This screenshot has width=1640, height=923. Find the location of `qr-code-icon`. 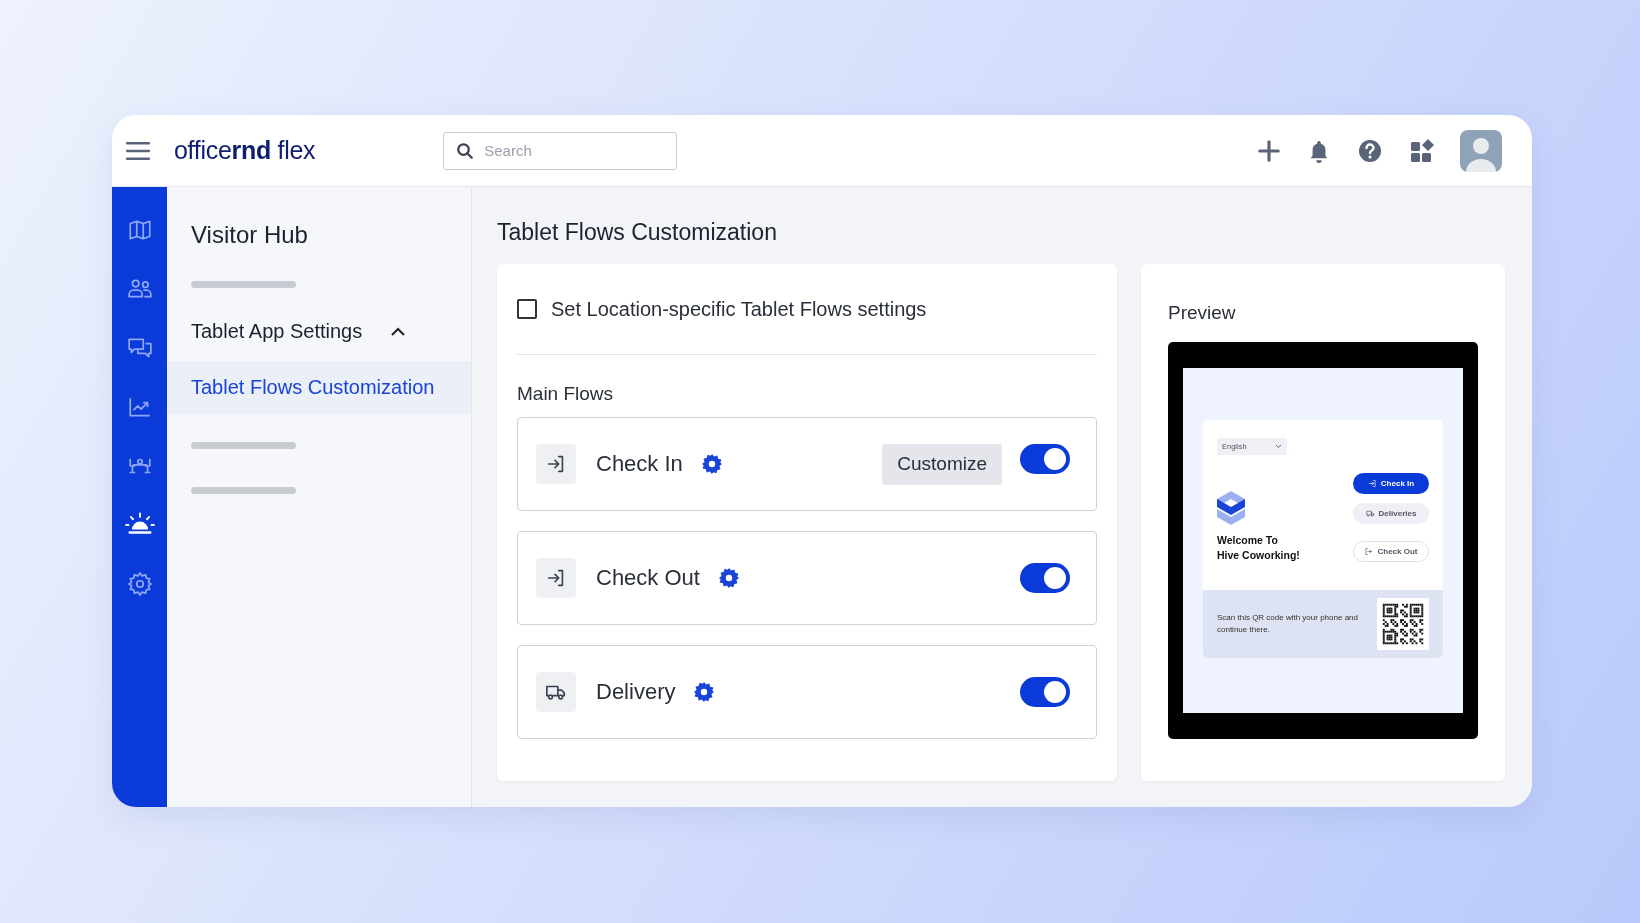

qr-code-icon is located at coordinates (1403, 624).